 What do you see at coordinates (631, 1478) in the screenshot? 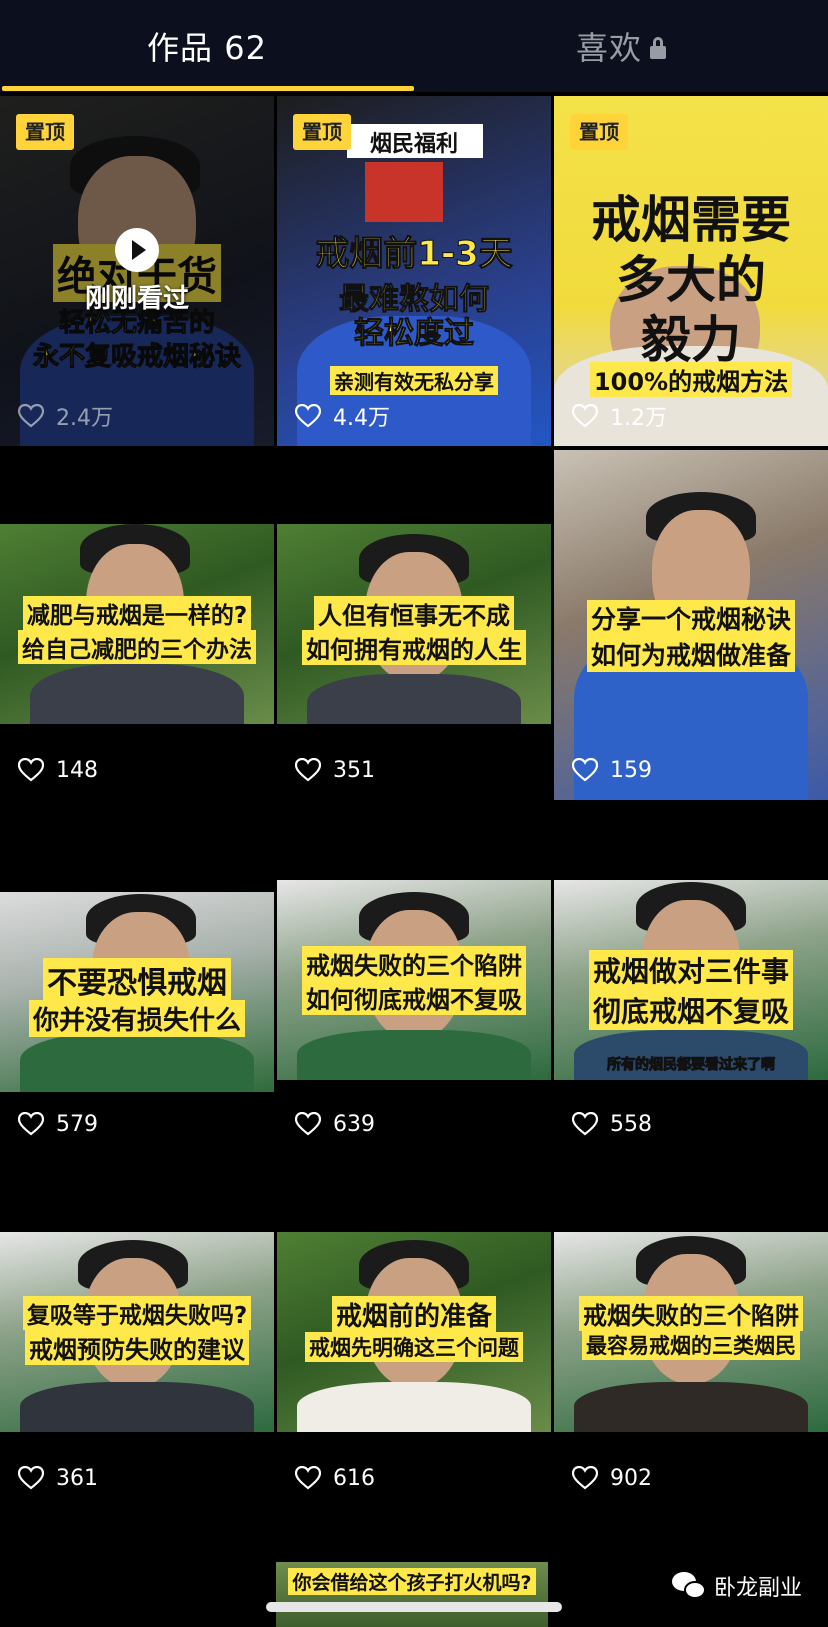
I see `like-count-value: 902` at bounding box center [631, 1478].